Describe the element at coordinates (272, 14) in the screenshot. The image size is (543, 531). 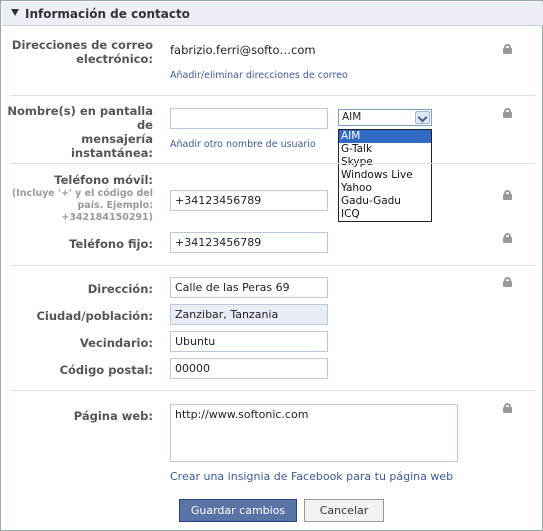
I see `section-header: Información de contacto` at that location.